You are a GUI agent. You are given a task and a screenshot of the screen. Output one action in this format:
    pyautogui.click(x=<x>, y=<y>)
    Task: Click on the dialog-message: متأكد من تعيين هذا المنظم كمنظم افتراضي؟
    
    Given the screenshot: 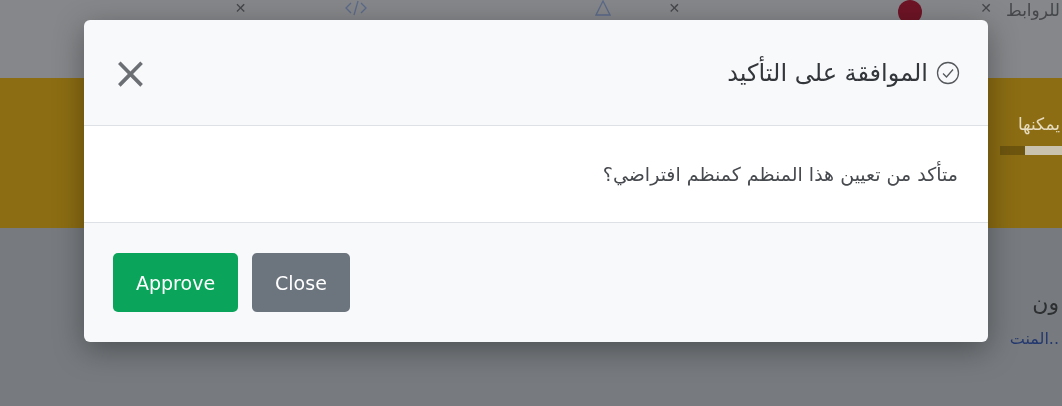 What is the action you would take?
    pyautogui.click(x=780, y=174)
    